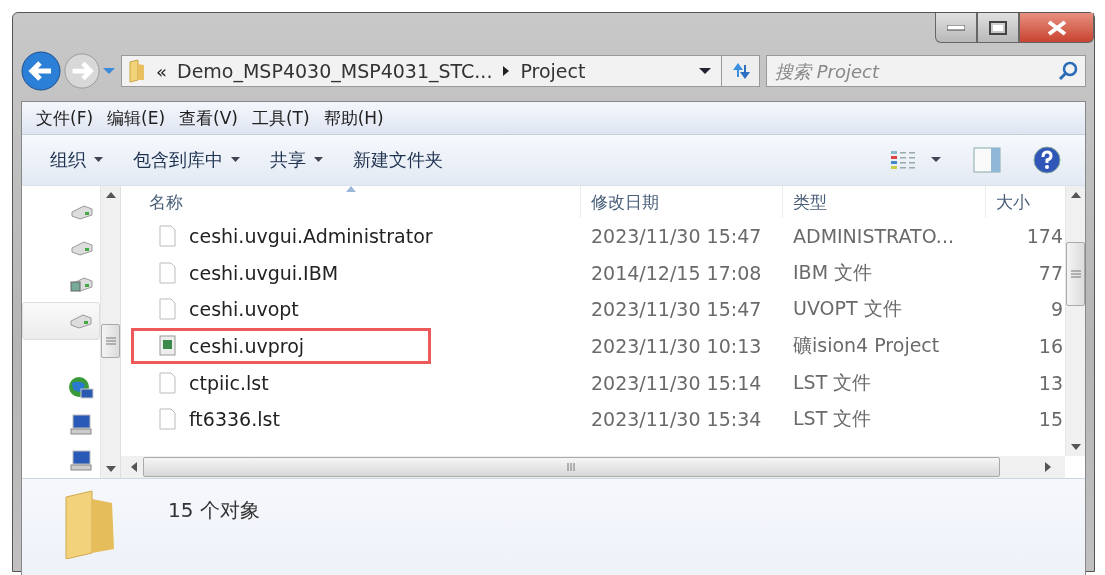 The width and height of the screenshot is (1105, 575). What do you see at coordinates (134, 467) in the screenshot?
I see `scroll-left-icon` at bounding box center [134, 467].